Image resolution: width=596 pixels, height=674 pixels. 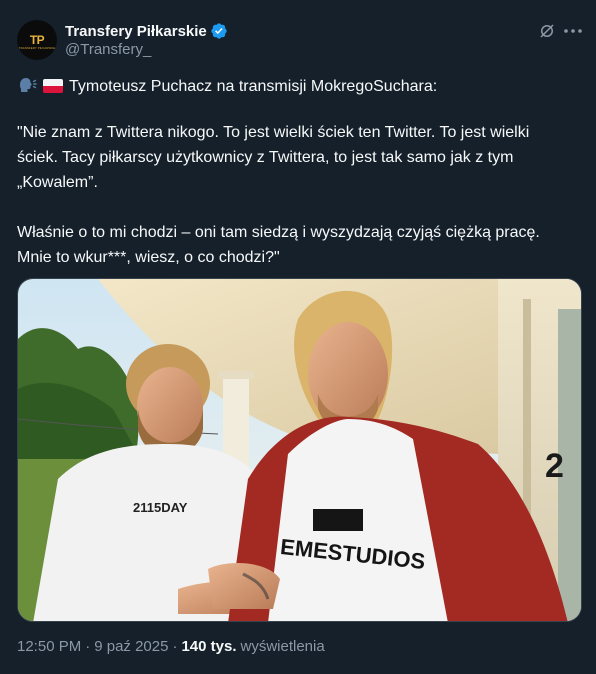 What do you see at coordinates (209, 646) in the screenshot?
I see `views-count: 140 tys.` at bounding box center [209, 646].